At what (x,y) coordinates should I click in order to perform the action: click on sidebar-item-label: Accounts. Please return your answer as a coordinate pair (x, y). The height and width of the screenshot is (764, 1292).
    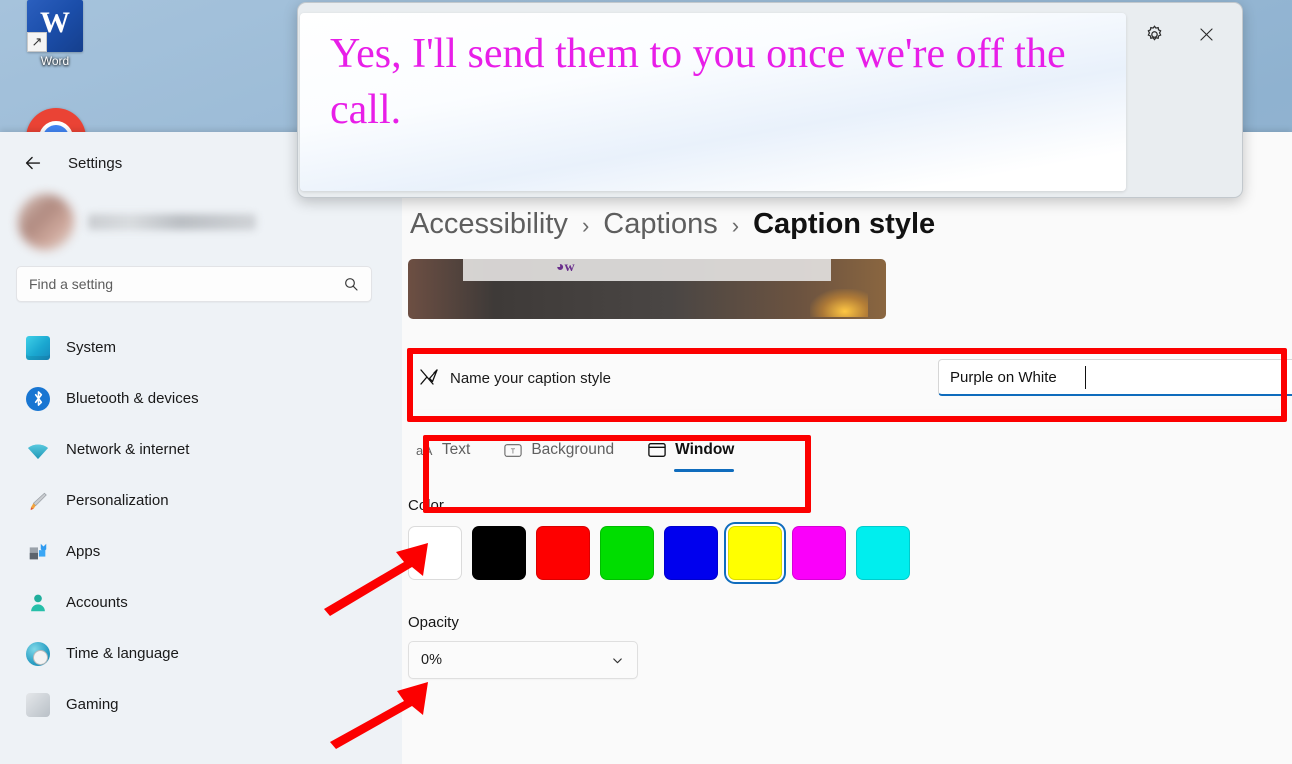
    Looking at the image, I should click on (97, 602).